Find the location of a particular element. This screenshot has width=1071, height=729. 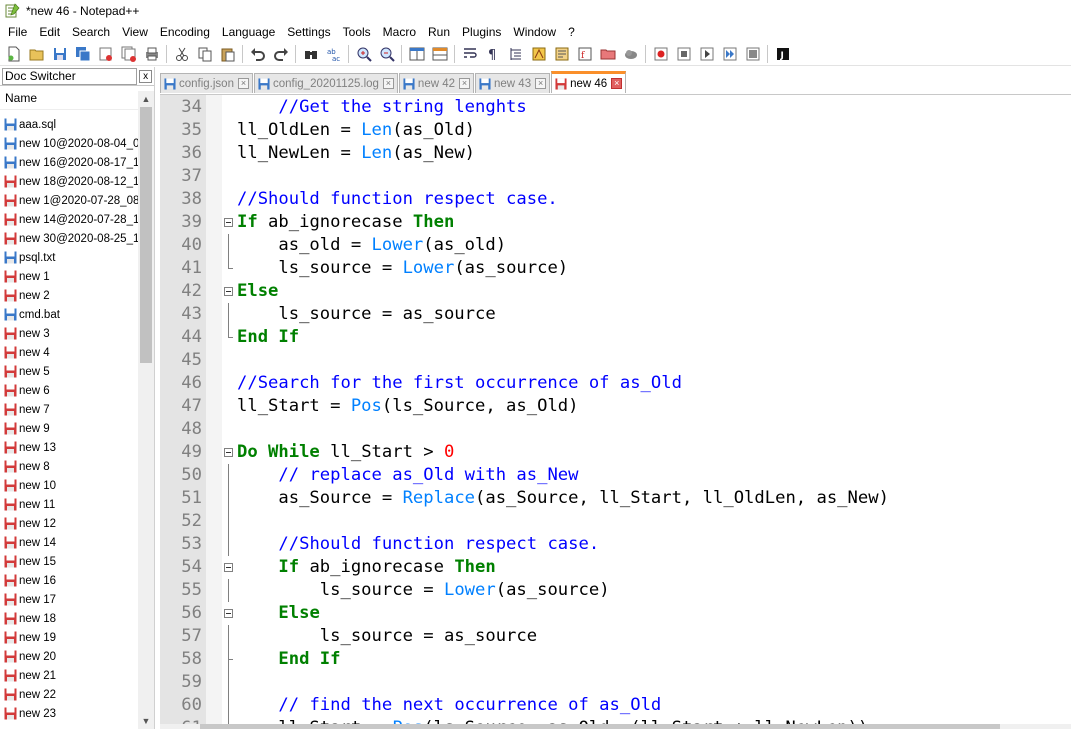

menu-edit: Edit is located at coordinates (49, 32).